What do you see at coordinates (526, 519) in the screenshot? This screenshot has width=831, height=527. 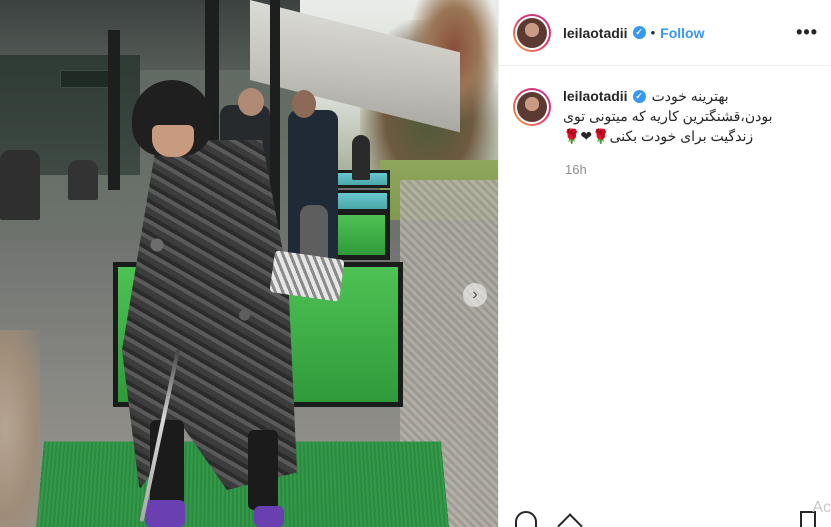 I see `like-heart-icon` at bounding box center [526, 519].